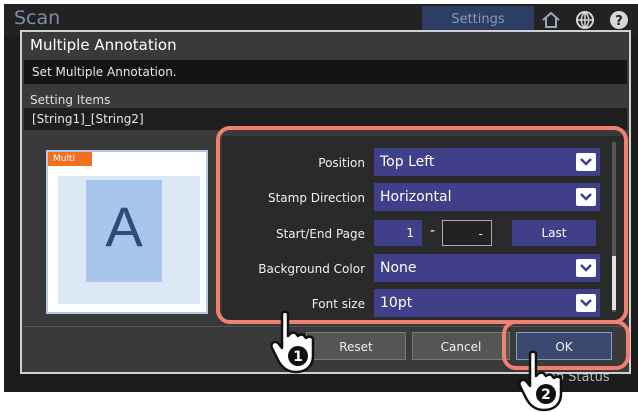  Describe the element at coordinates (540, 381) in the screenshot. I see `pointing-hand-icon: 2` at that location.